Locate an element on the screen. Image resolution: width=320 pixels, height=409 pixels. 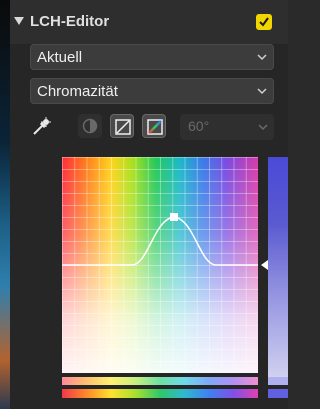
hue-width-select: 60° is located at coordinates (227, 127).